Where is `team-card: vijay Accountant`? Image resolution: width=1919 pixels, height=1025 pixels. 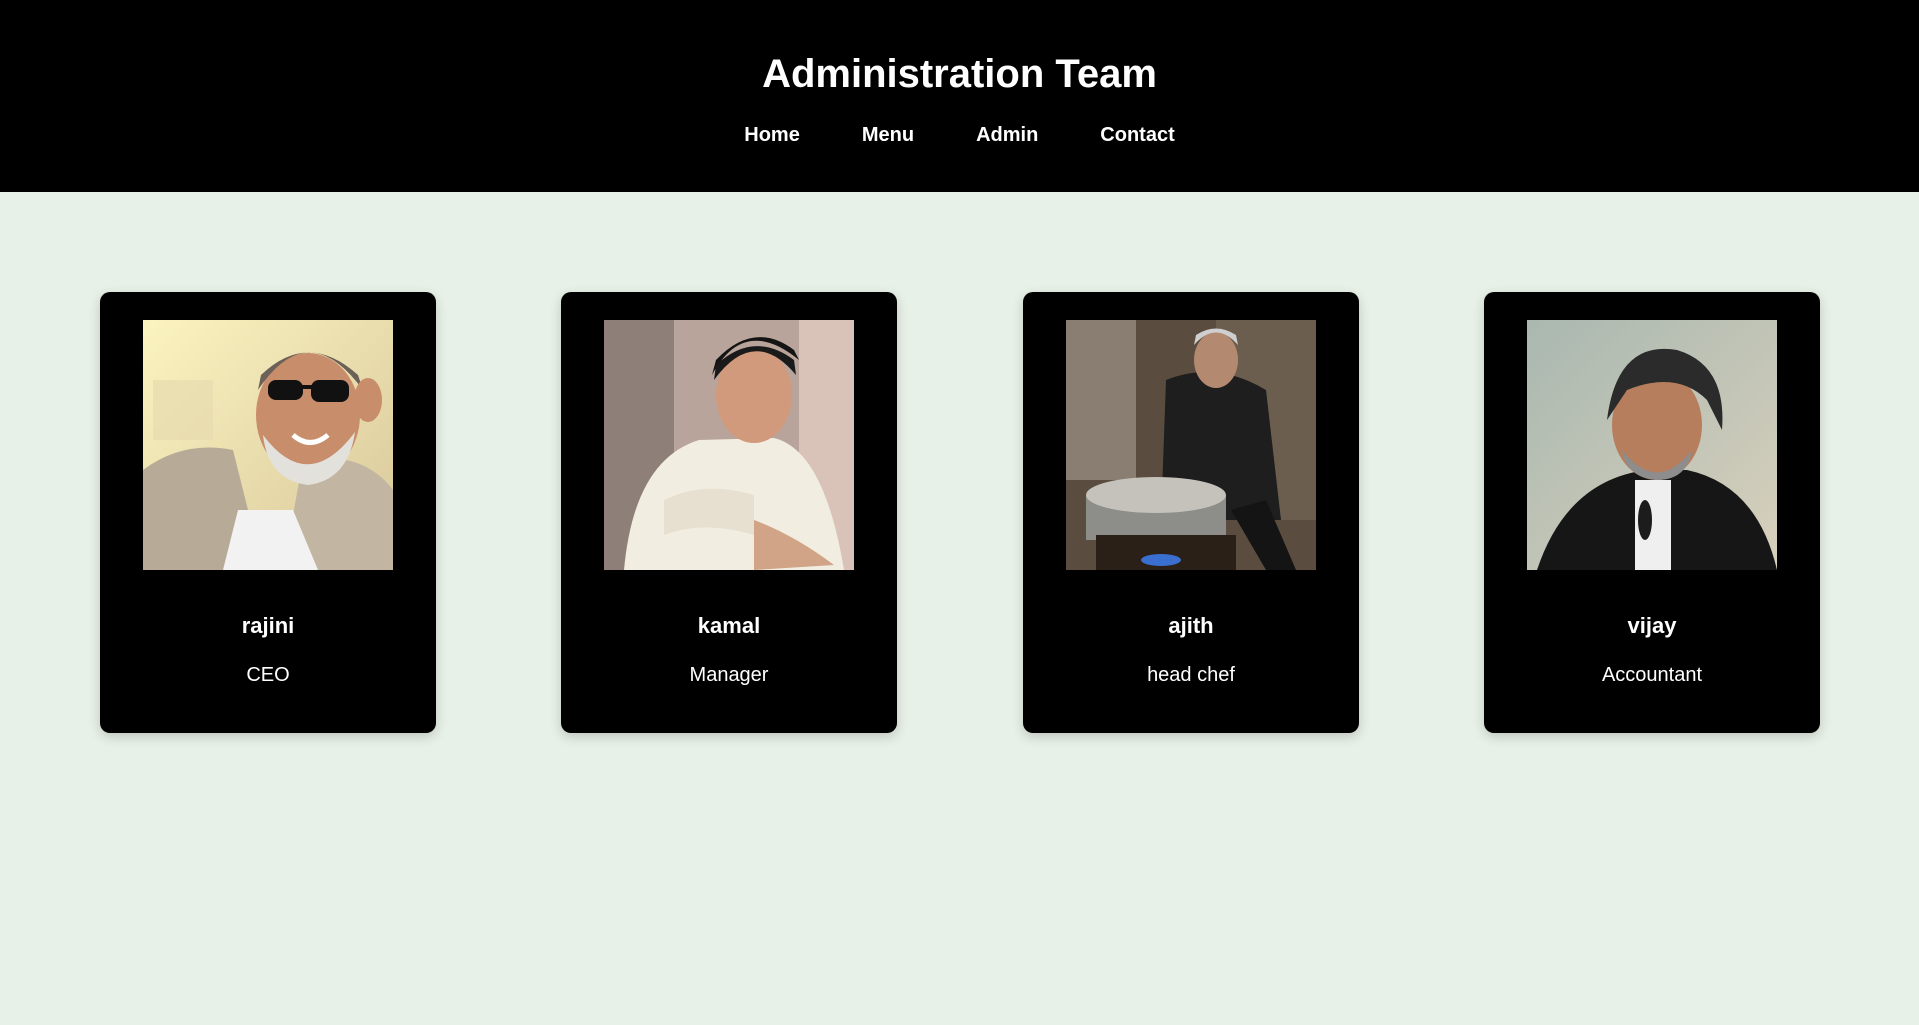
team-card: vijay Accountant is located at coordinates (1652, 512).